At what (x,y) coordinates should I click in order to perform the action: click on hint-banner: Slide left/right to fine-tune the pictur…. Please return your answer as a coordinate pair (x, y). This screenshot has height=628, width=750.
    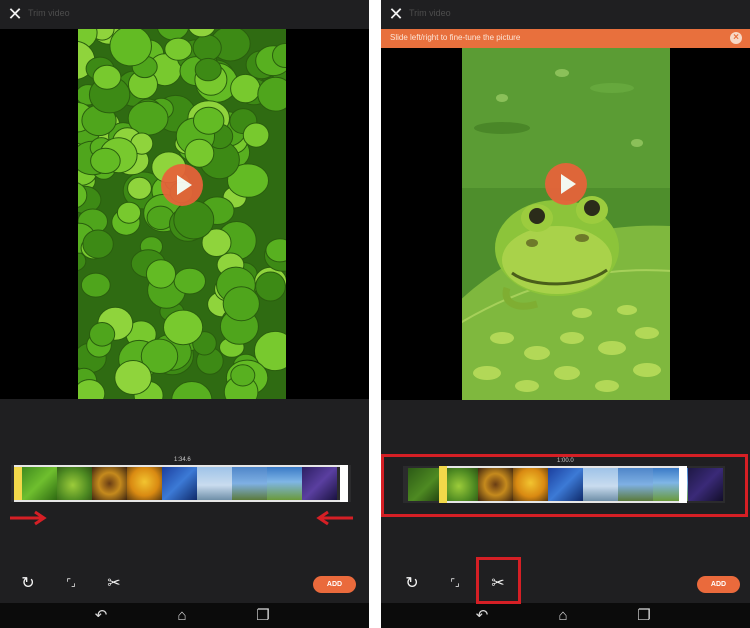
    Looking at the image, I should click on (565, 38).